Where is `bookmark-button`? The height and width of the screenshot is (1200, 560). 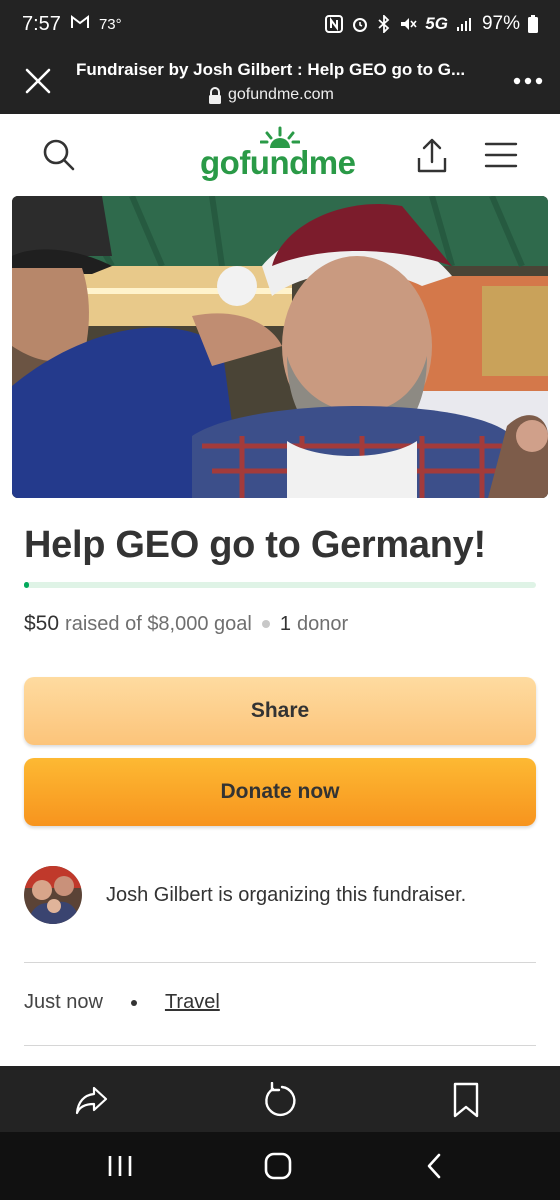
bookmark-button is located at coordinates (466, 1100).